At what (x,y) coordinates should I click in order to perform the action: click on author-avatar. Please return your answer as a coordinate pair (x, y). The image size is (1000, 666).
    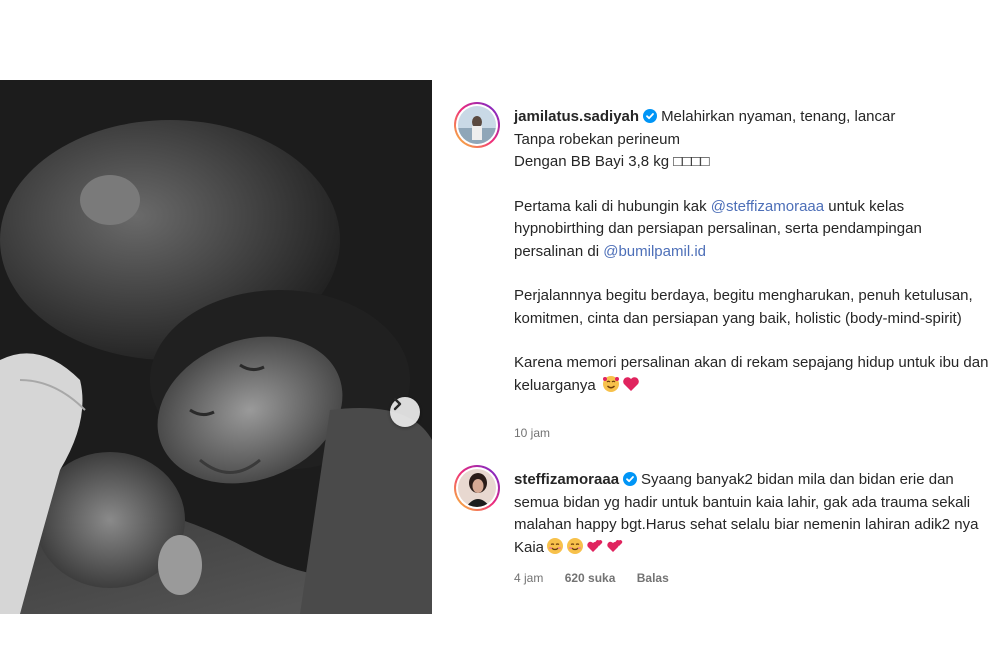
    Looking at the image, I should click on (477, 125).